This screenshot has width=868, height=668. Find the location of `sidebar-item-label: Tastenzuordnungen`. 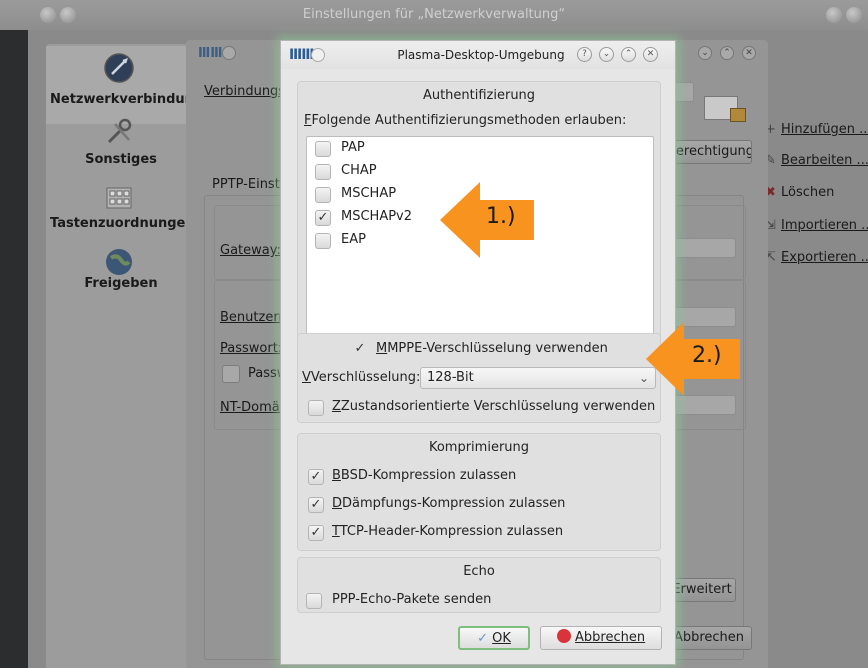

sidebar-item-label: Tastenzuordnungen is located at coordinates (121, 223).